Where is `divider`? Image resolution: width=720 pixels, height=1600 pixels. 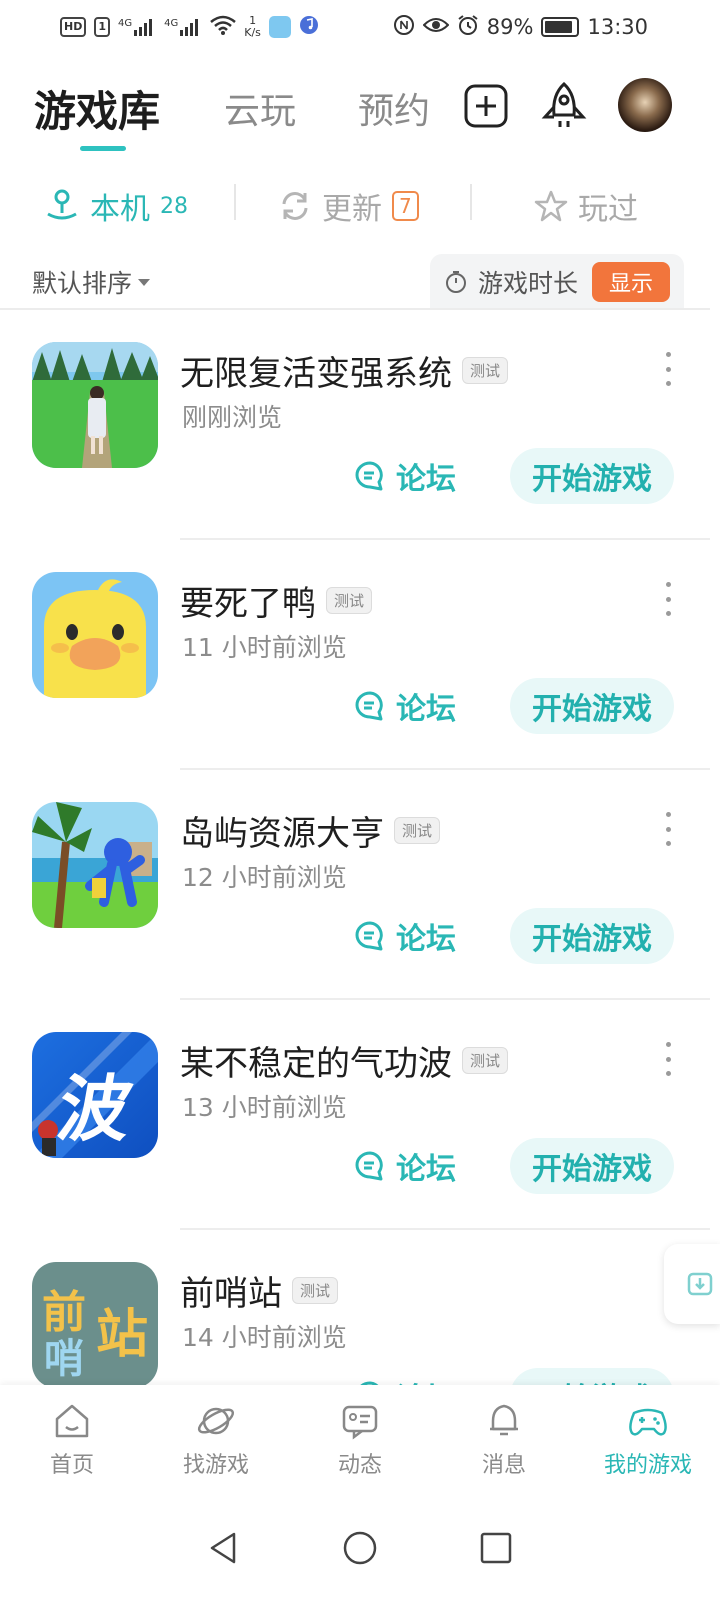
divider is located at coordinates (471, 202).